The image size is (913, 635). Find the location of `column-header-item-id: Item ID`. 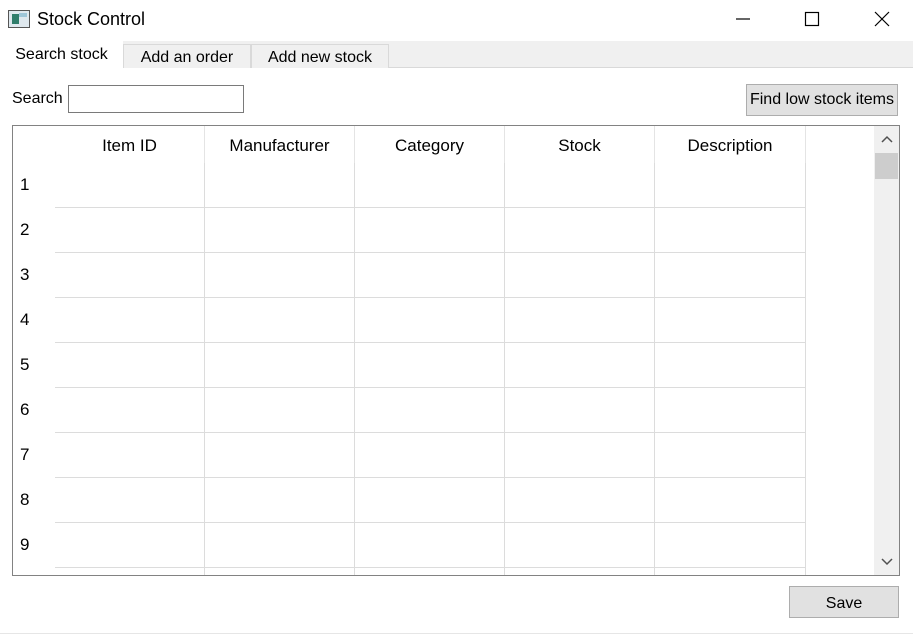

column-header-item-id: Item ID is located at coordinates (130, 145).